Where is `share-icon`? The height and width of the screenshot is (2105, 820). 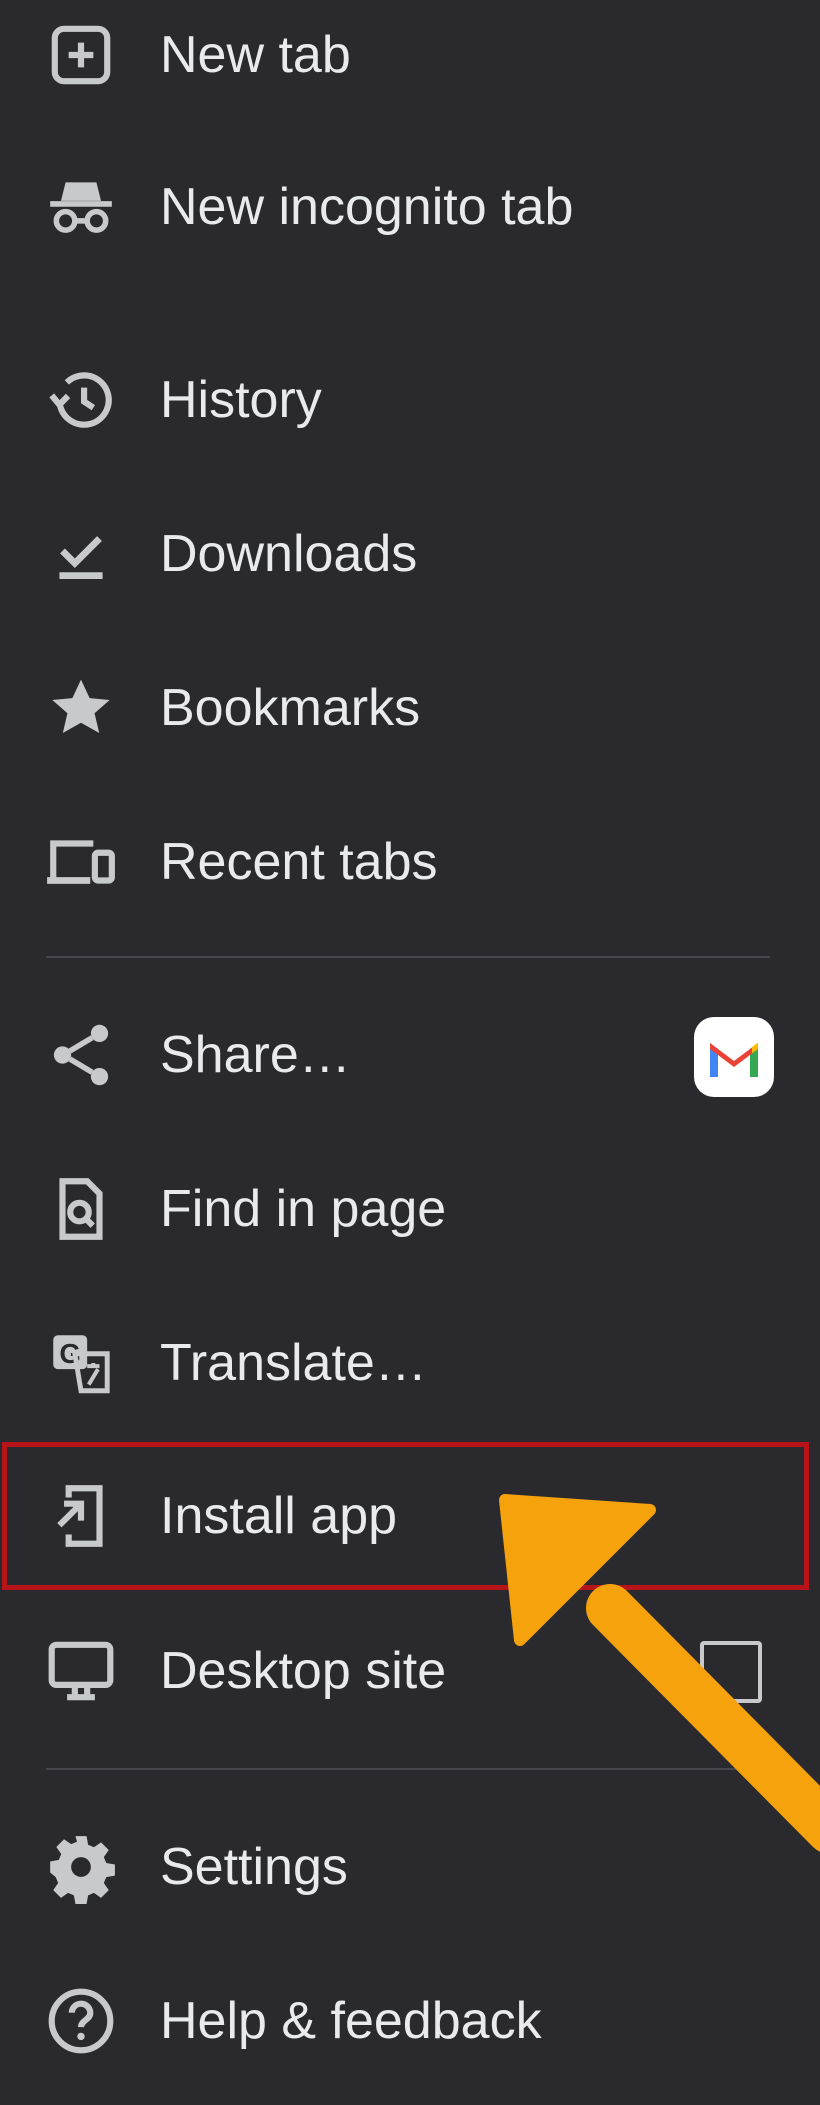 share-icon is located at coordinates (81, 1055).